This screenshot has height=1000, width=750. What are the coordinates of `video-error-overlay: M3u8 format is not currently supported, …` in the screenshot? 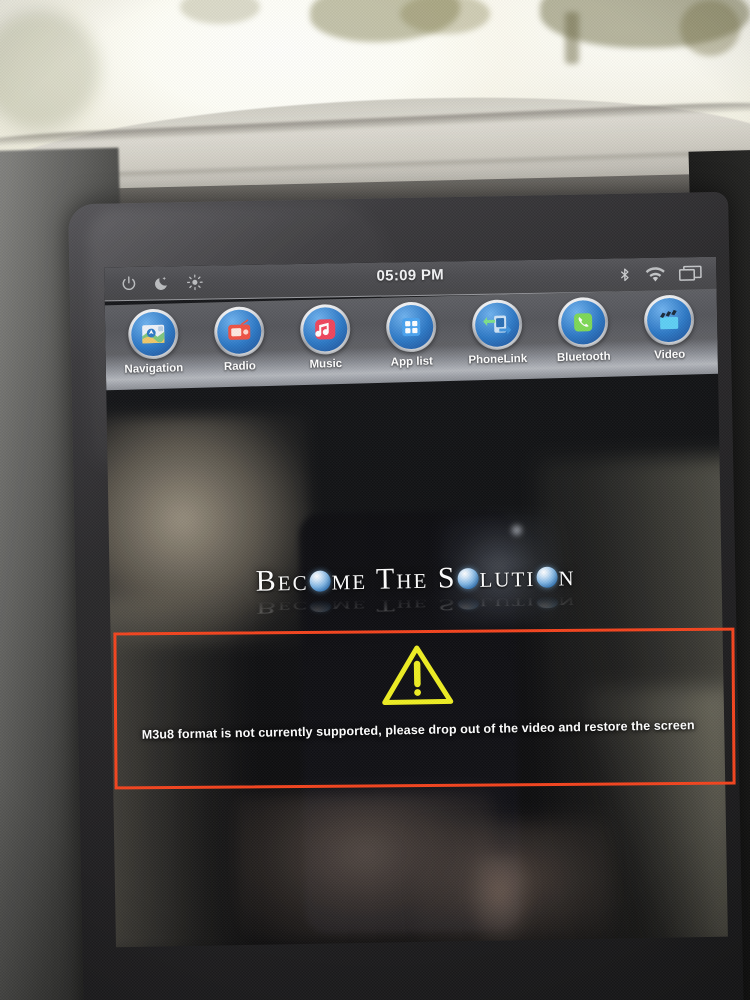 It's located at (418, 690).